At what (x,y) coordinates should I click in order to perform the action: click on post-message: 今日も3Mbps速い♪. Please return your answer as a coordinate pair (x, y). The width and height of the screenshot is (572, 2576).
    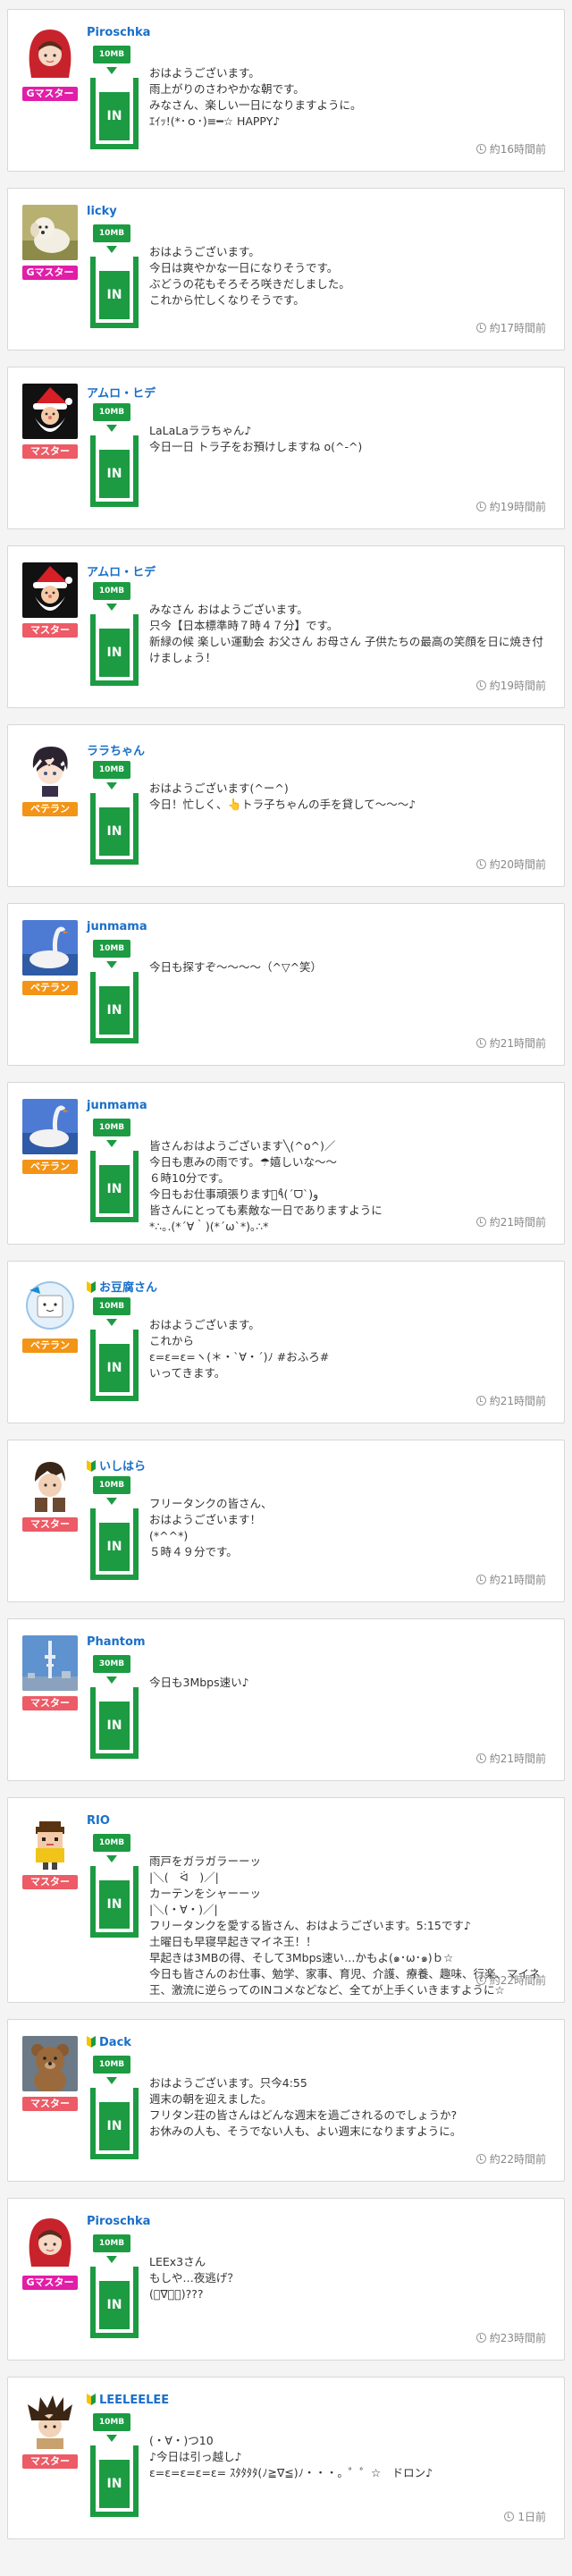
    Looking at the image, I should click on (199, 1682).